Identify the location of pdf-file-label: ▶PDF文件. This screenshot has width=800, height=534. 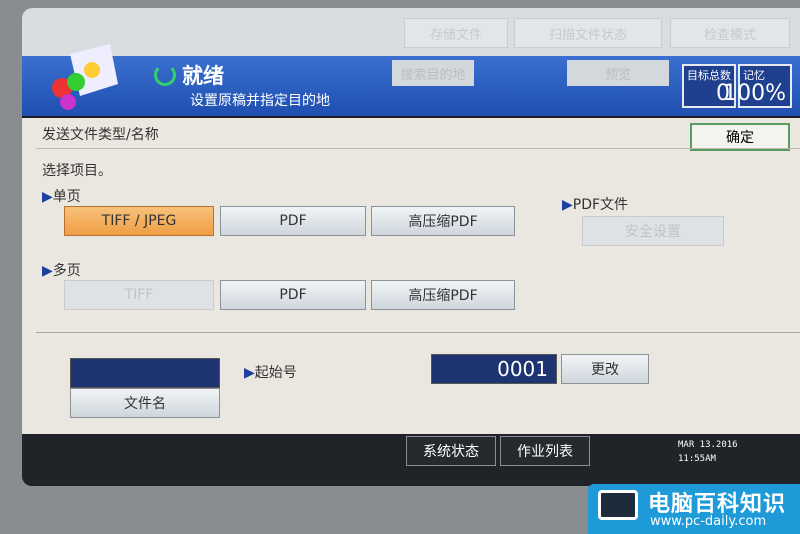
(595, 204).